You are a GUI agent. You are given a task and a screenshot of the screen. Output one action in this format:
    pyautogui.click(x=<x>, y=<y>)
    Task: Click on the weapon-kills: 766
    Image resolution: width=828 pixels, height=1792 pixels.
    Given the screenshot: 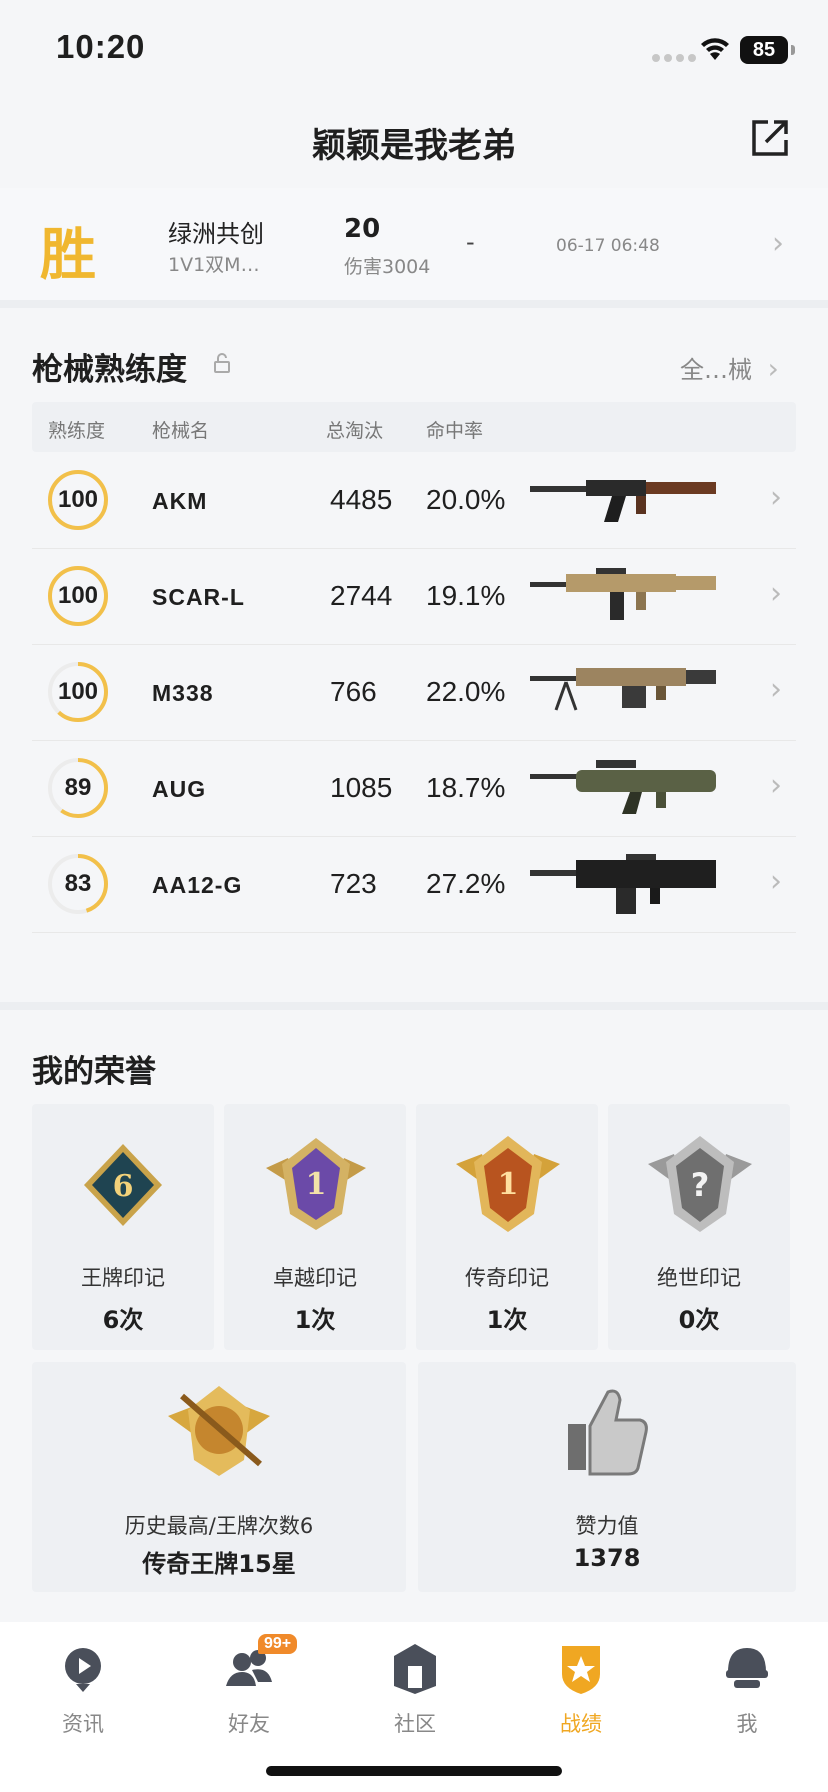 What is the action you would take?
    pyautogui.click(x=353, y=691)
    